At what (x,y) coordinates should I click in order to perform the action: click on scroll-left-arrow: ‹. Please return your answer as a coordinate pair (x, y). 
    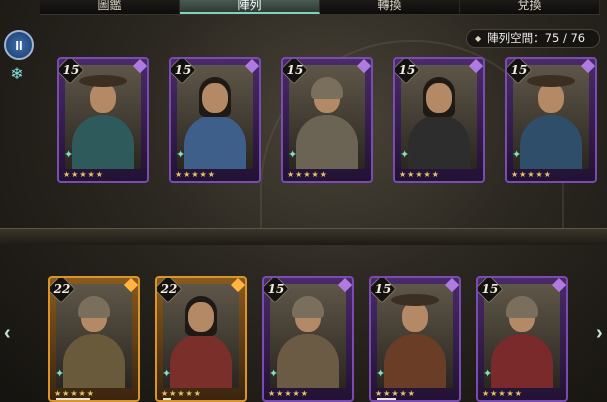
    Looking at the image, I should click on (7, 333).